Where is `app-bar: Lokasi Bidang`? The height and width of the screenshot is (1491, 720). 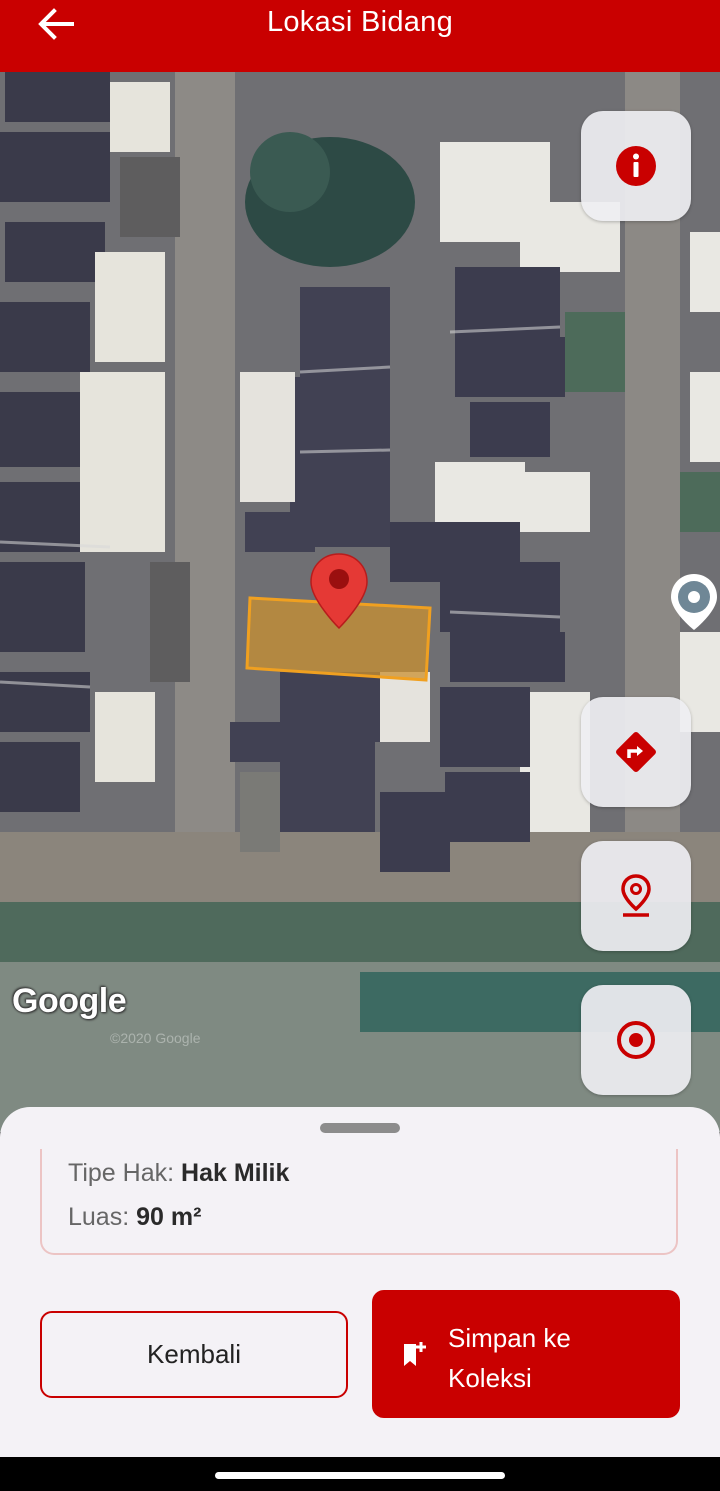 app-bar: Lokasi Bidang is located at coordinates (360, 36).